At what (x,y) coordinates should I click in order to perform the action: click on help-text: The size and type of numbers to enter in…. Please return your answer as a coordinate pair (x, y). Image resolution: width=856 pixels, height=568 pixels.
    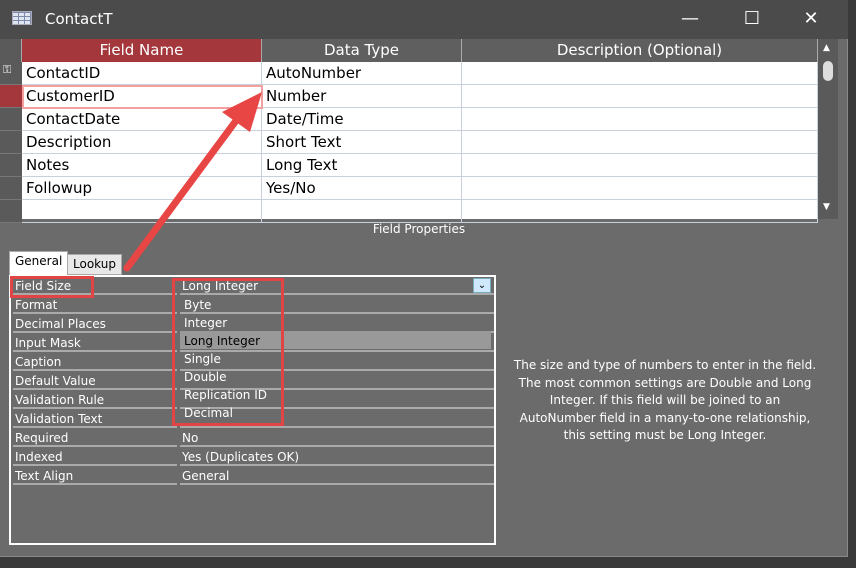
    Looking at the image, I should click on (665, 400).